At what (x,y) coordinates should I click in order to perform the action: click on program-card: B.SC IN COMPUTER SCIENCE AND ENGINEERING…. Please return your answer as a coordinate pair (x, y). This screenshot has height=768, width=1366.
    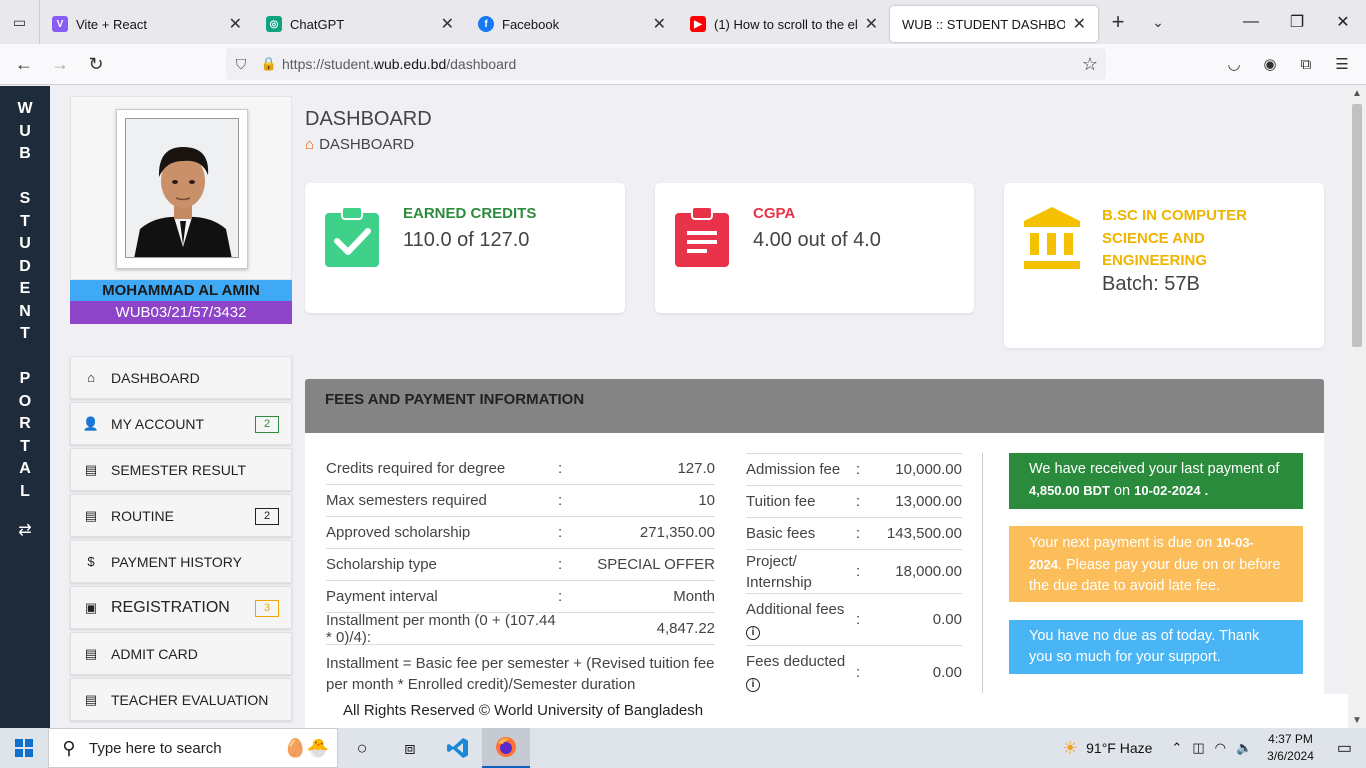
    Looking at the image, I should click on (1164, 265).